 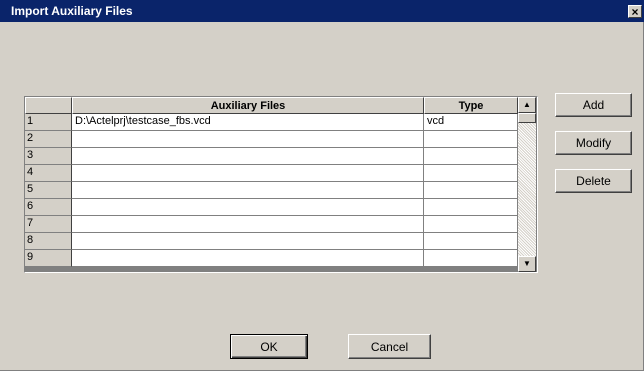 I want to click on row-number-header: 2, so click(x=48, y=139).